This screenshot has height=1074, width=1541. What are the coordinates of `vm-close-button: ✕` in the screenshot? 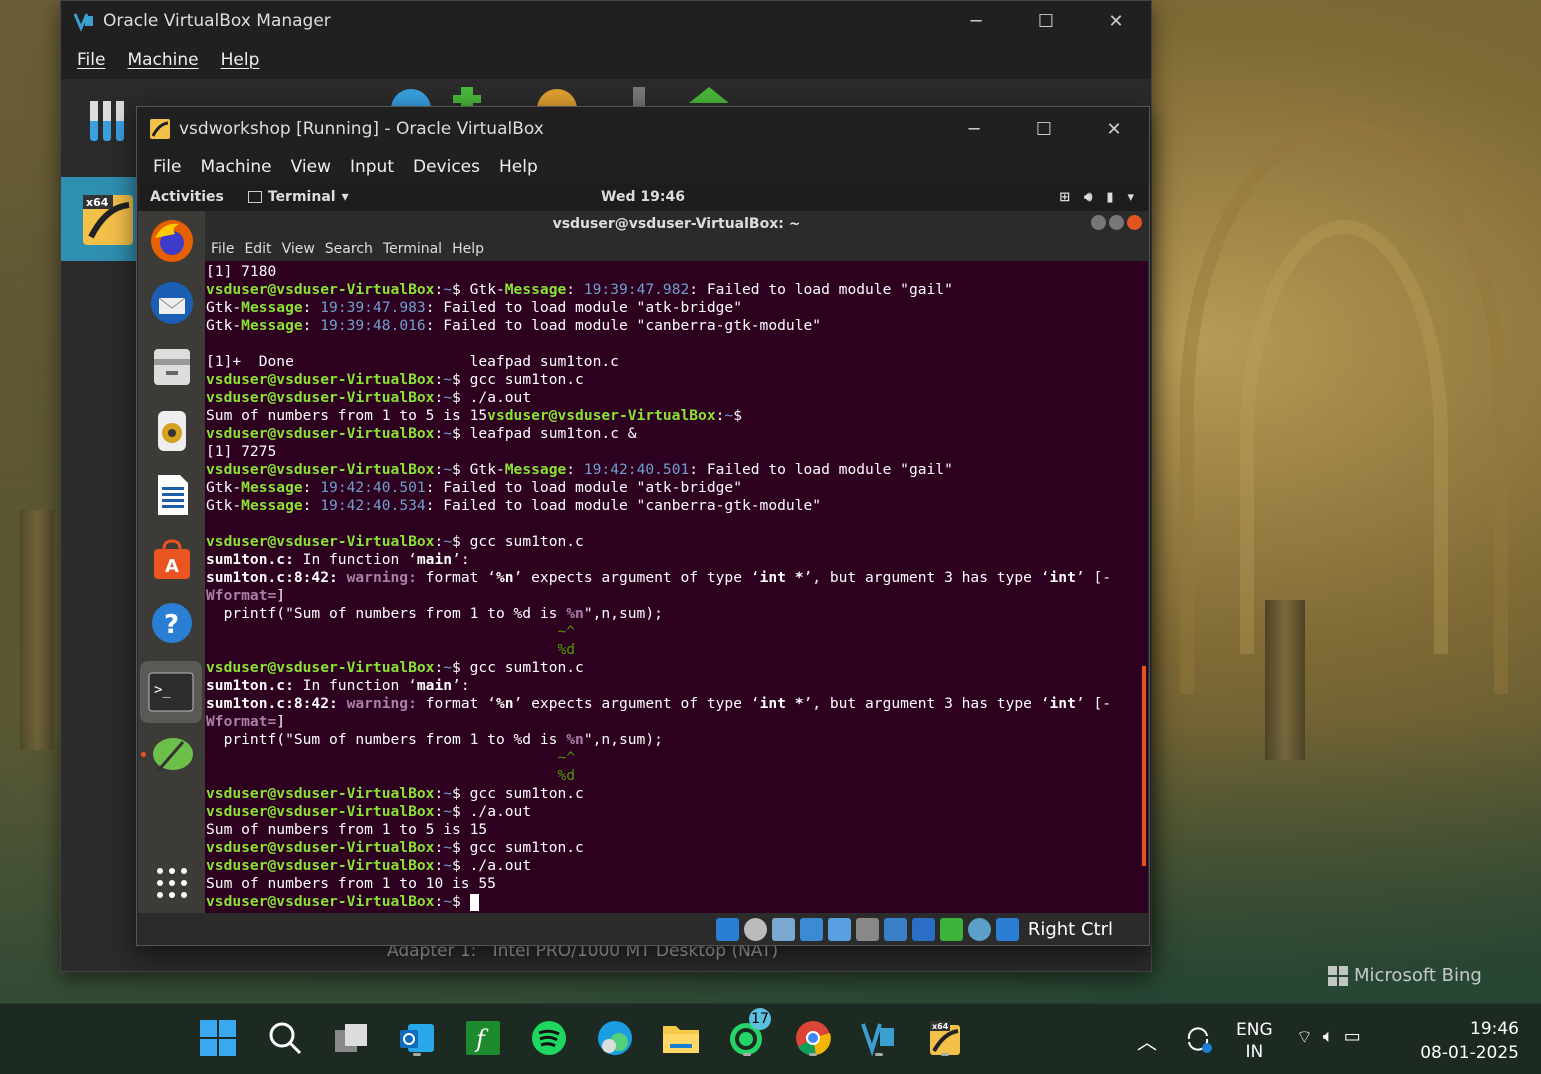 It's located at (1114, 129).